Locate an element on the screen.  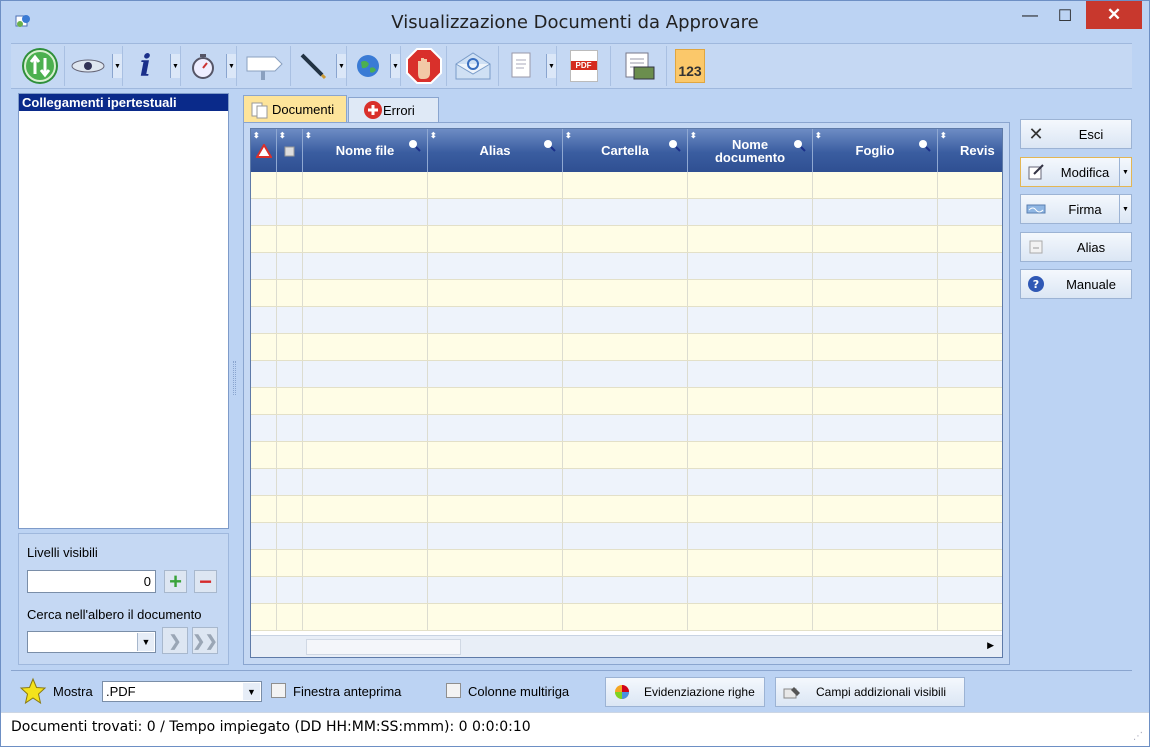
info-button: i ▼ is located at coordinates (152, 66).